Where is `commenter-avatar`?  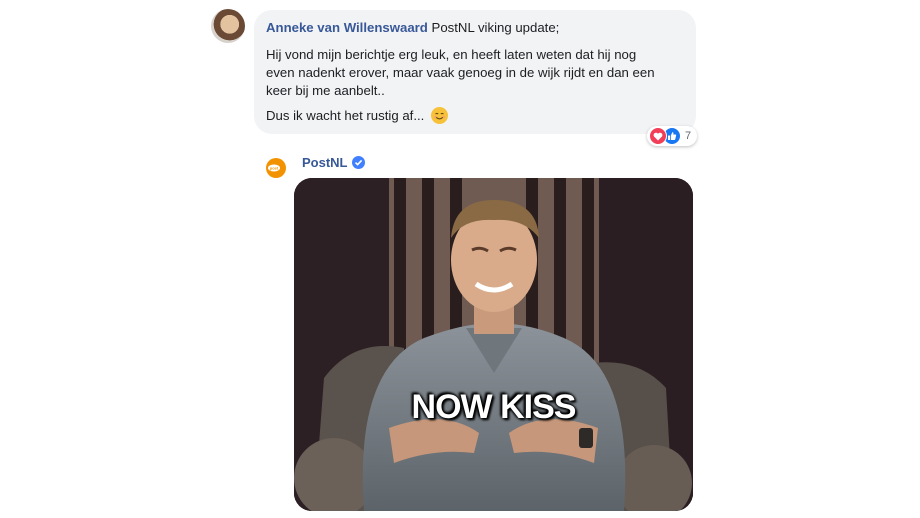 commenter-avatar is located at coordinates (228, 26).